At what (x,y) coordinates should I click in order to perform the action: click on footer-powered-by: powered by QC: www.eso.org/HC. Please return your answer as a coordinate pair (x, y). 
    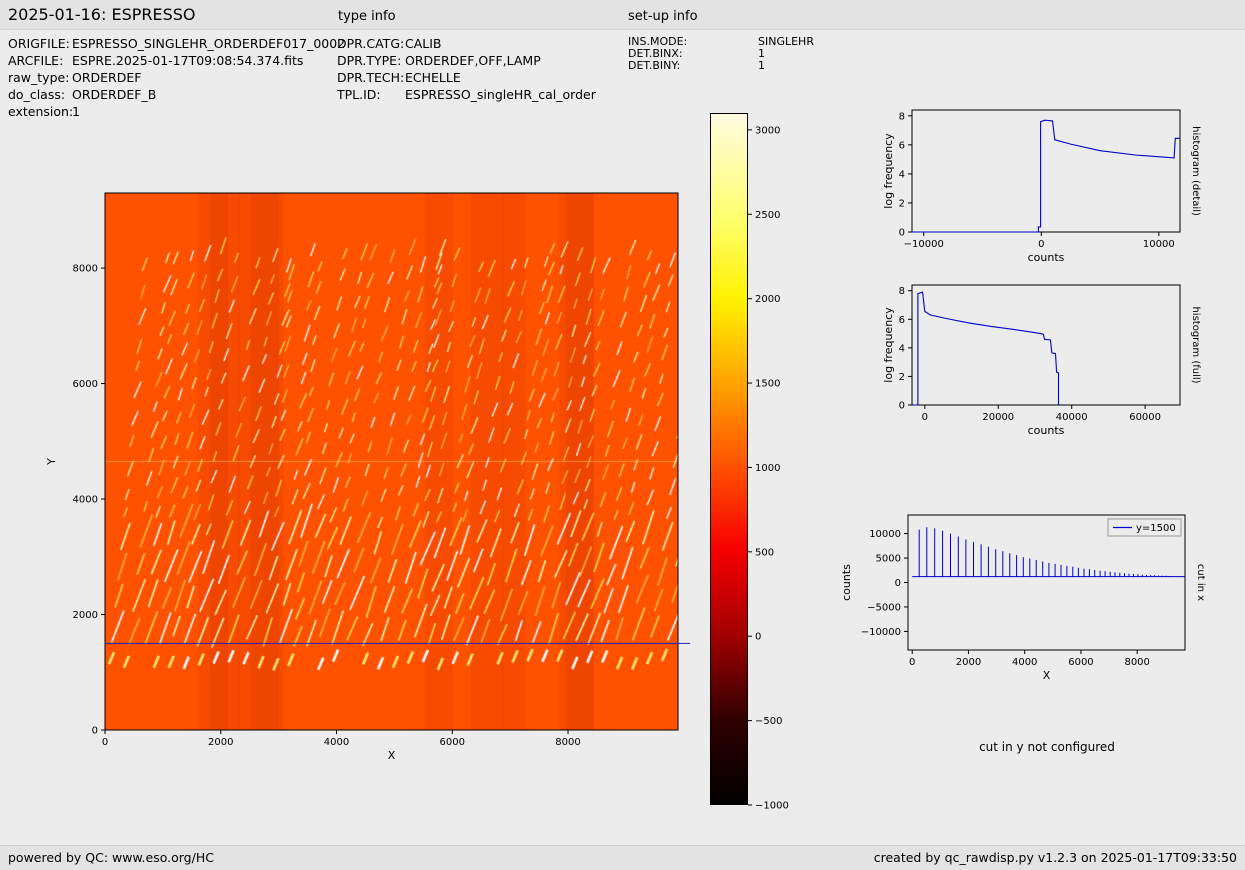
    Looking at the image, I should click on (111, 857).